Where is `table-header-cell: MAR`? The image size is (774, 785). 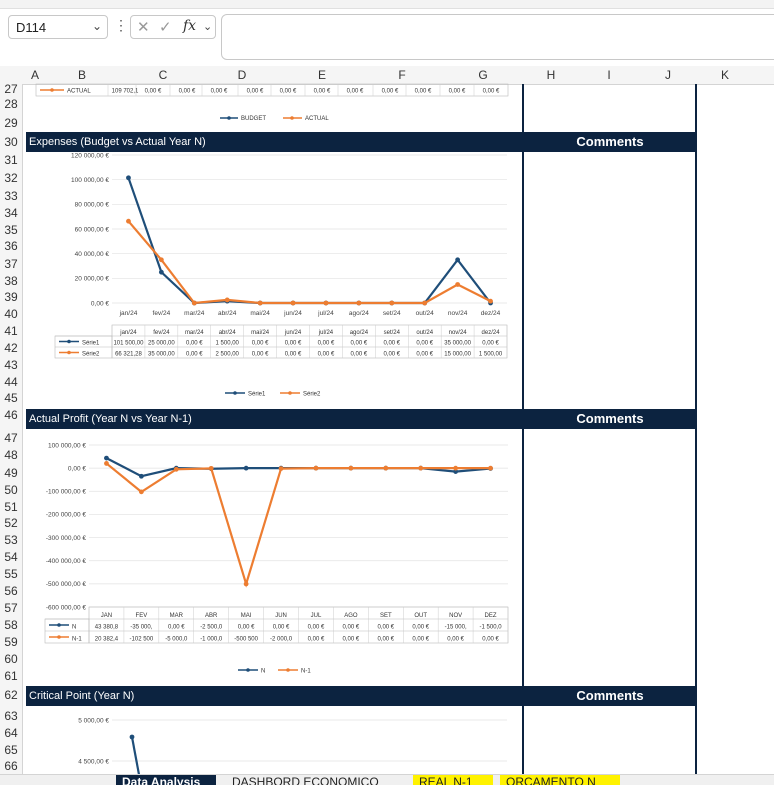
table-header-cell: MAR is located at coordinates (177, 616).